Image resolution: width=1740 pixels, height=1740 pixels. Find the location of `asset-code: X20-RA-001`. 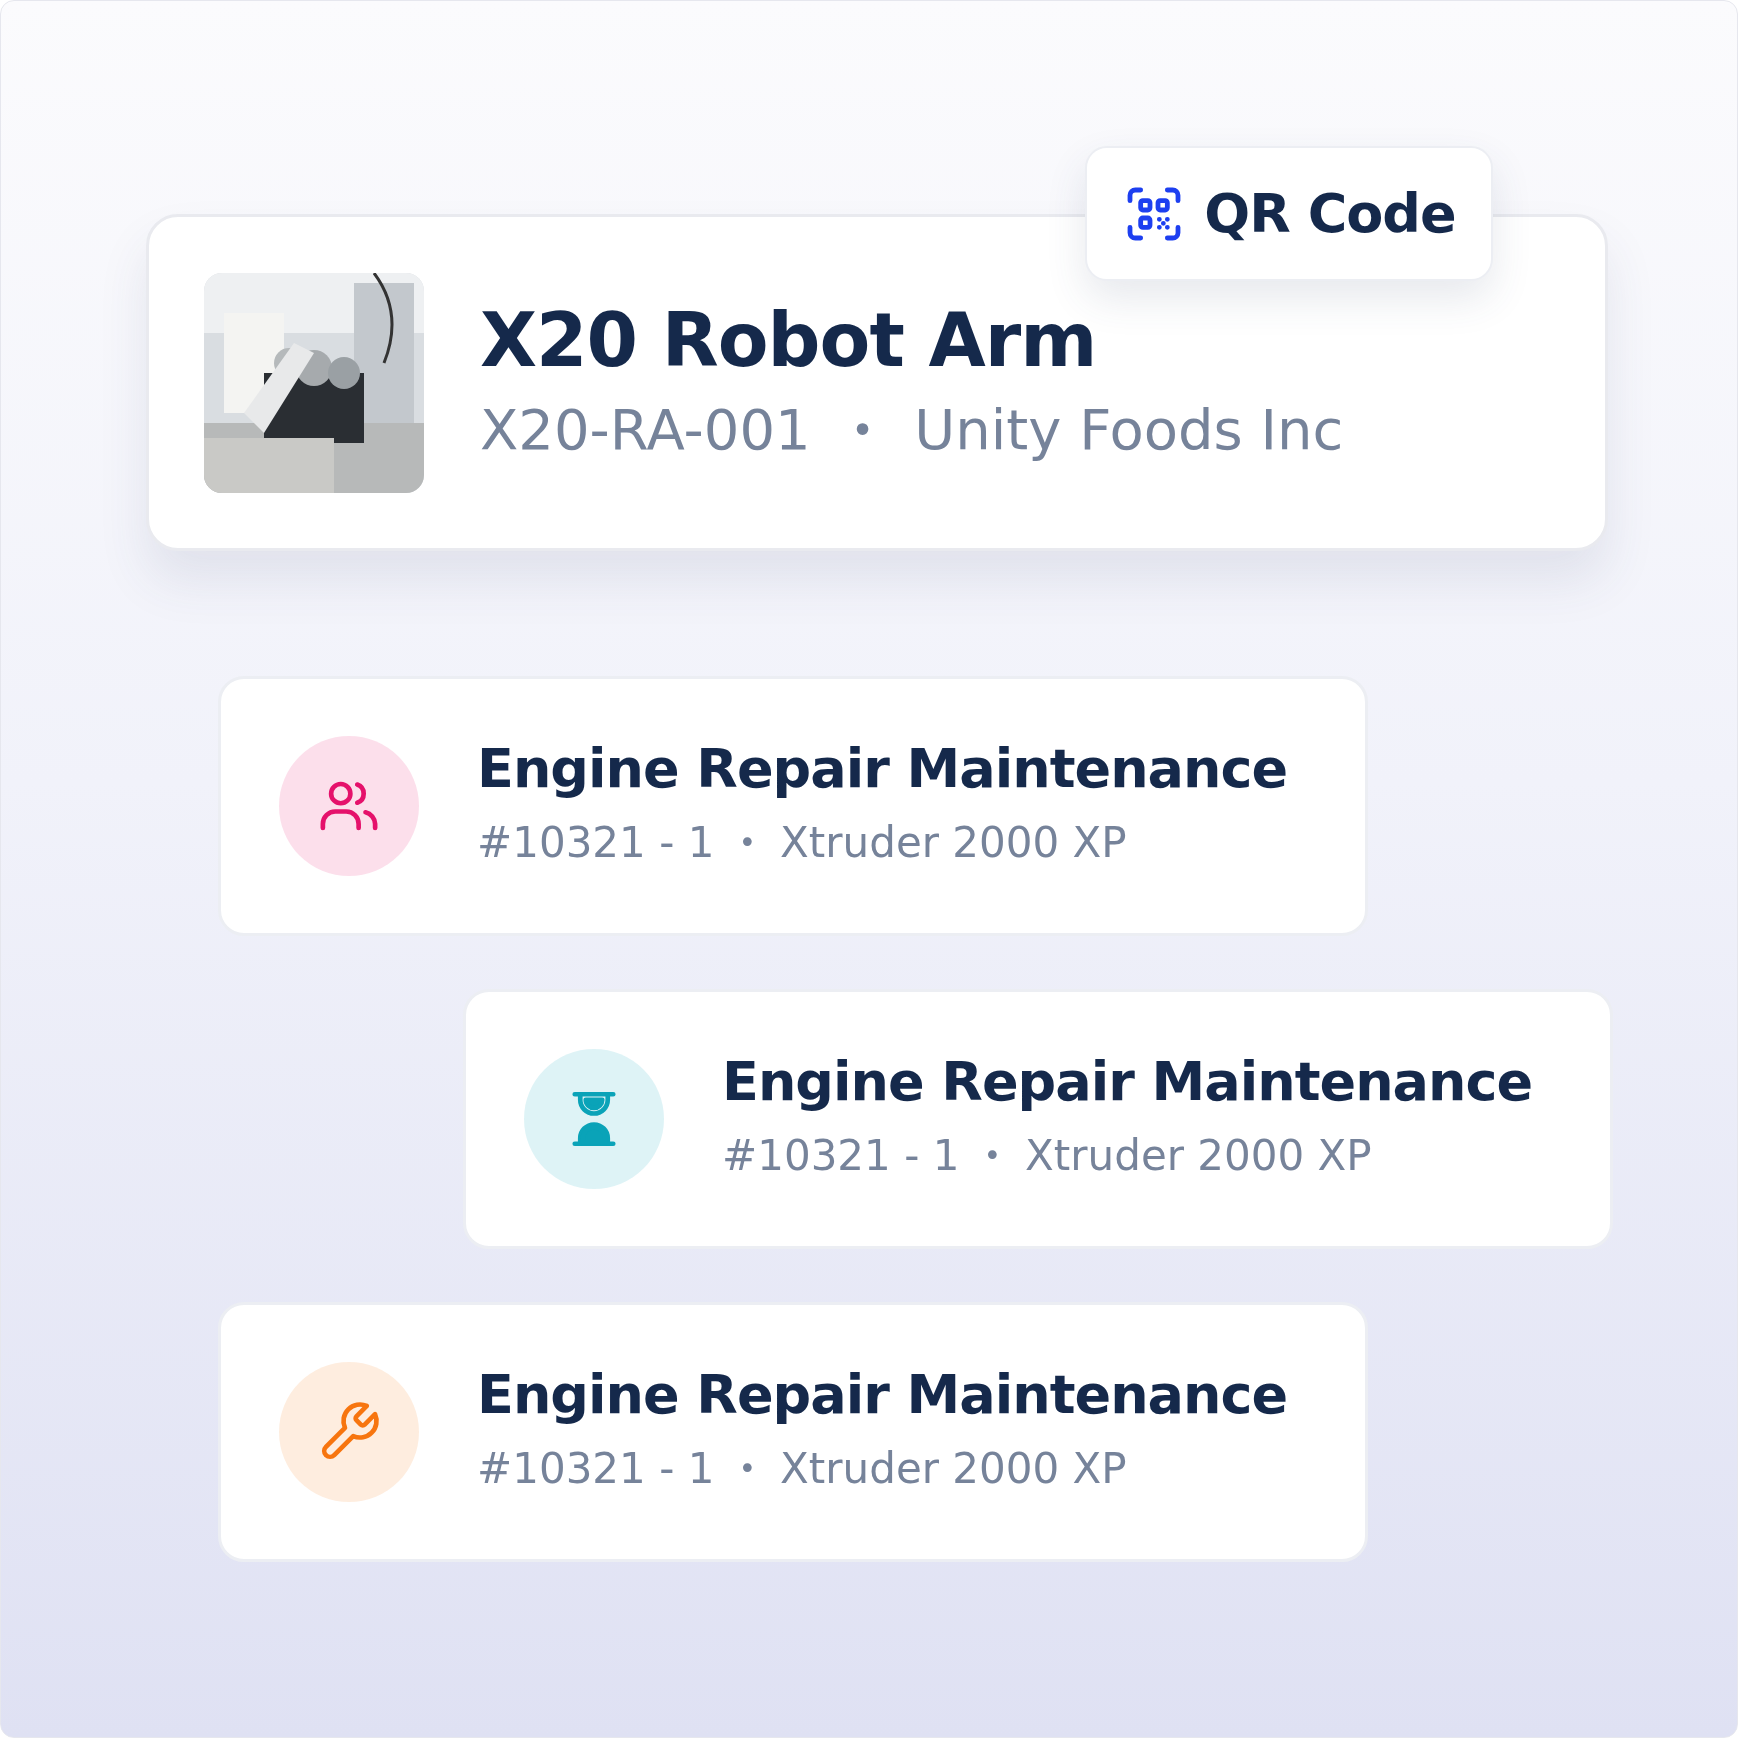

asset-code: X20-RA-001 is located at coordinates (645, 429).